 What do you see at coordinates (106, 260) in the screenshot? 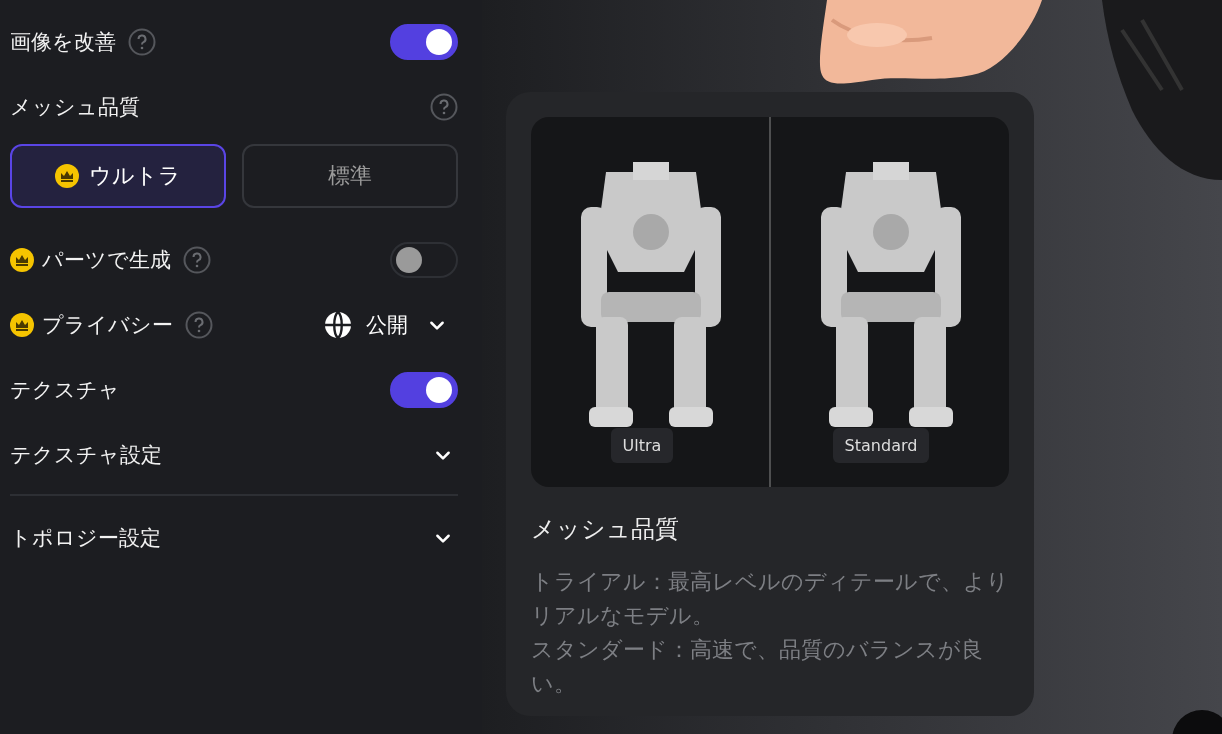
I see `setting-label: パーツで生成` at bounding box center [106, 260].